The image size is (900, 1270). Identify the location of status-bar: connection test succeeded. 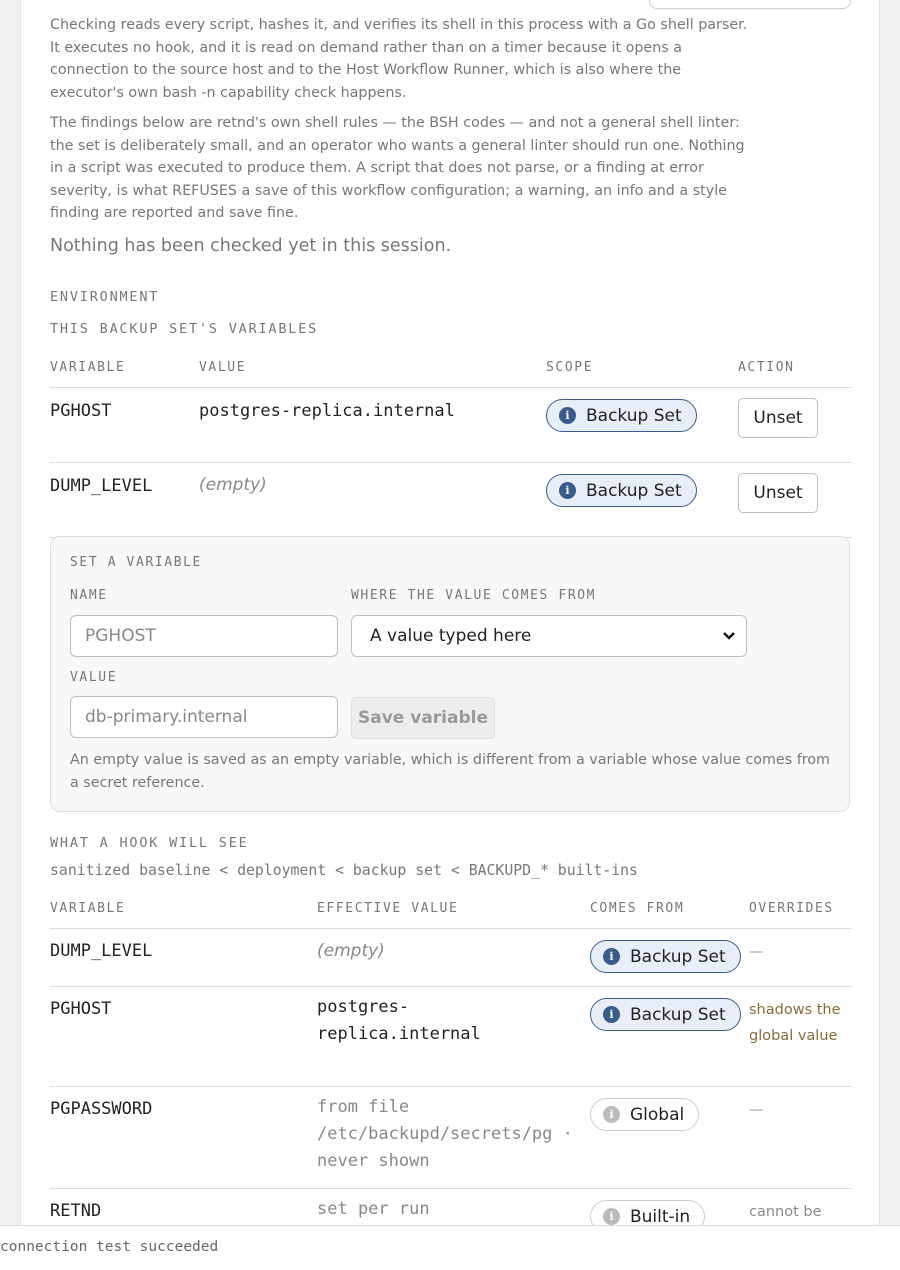
(450, 1247).